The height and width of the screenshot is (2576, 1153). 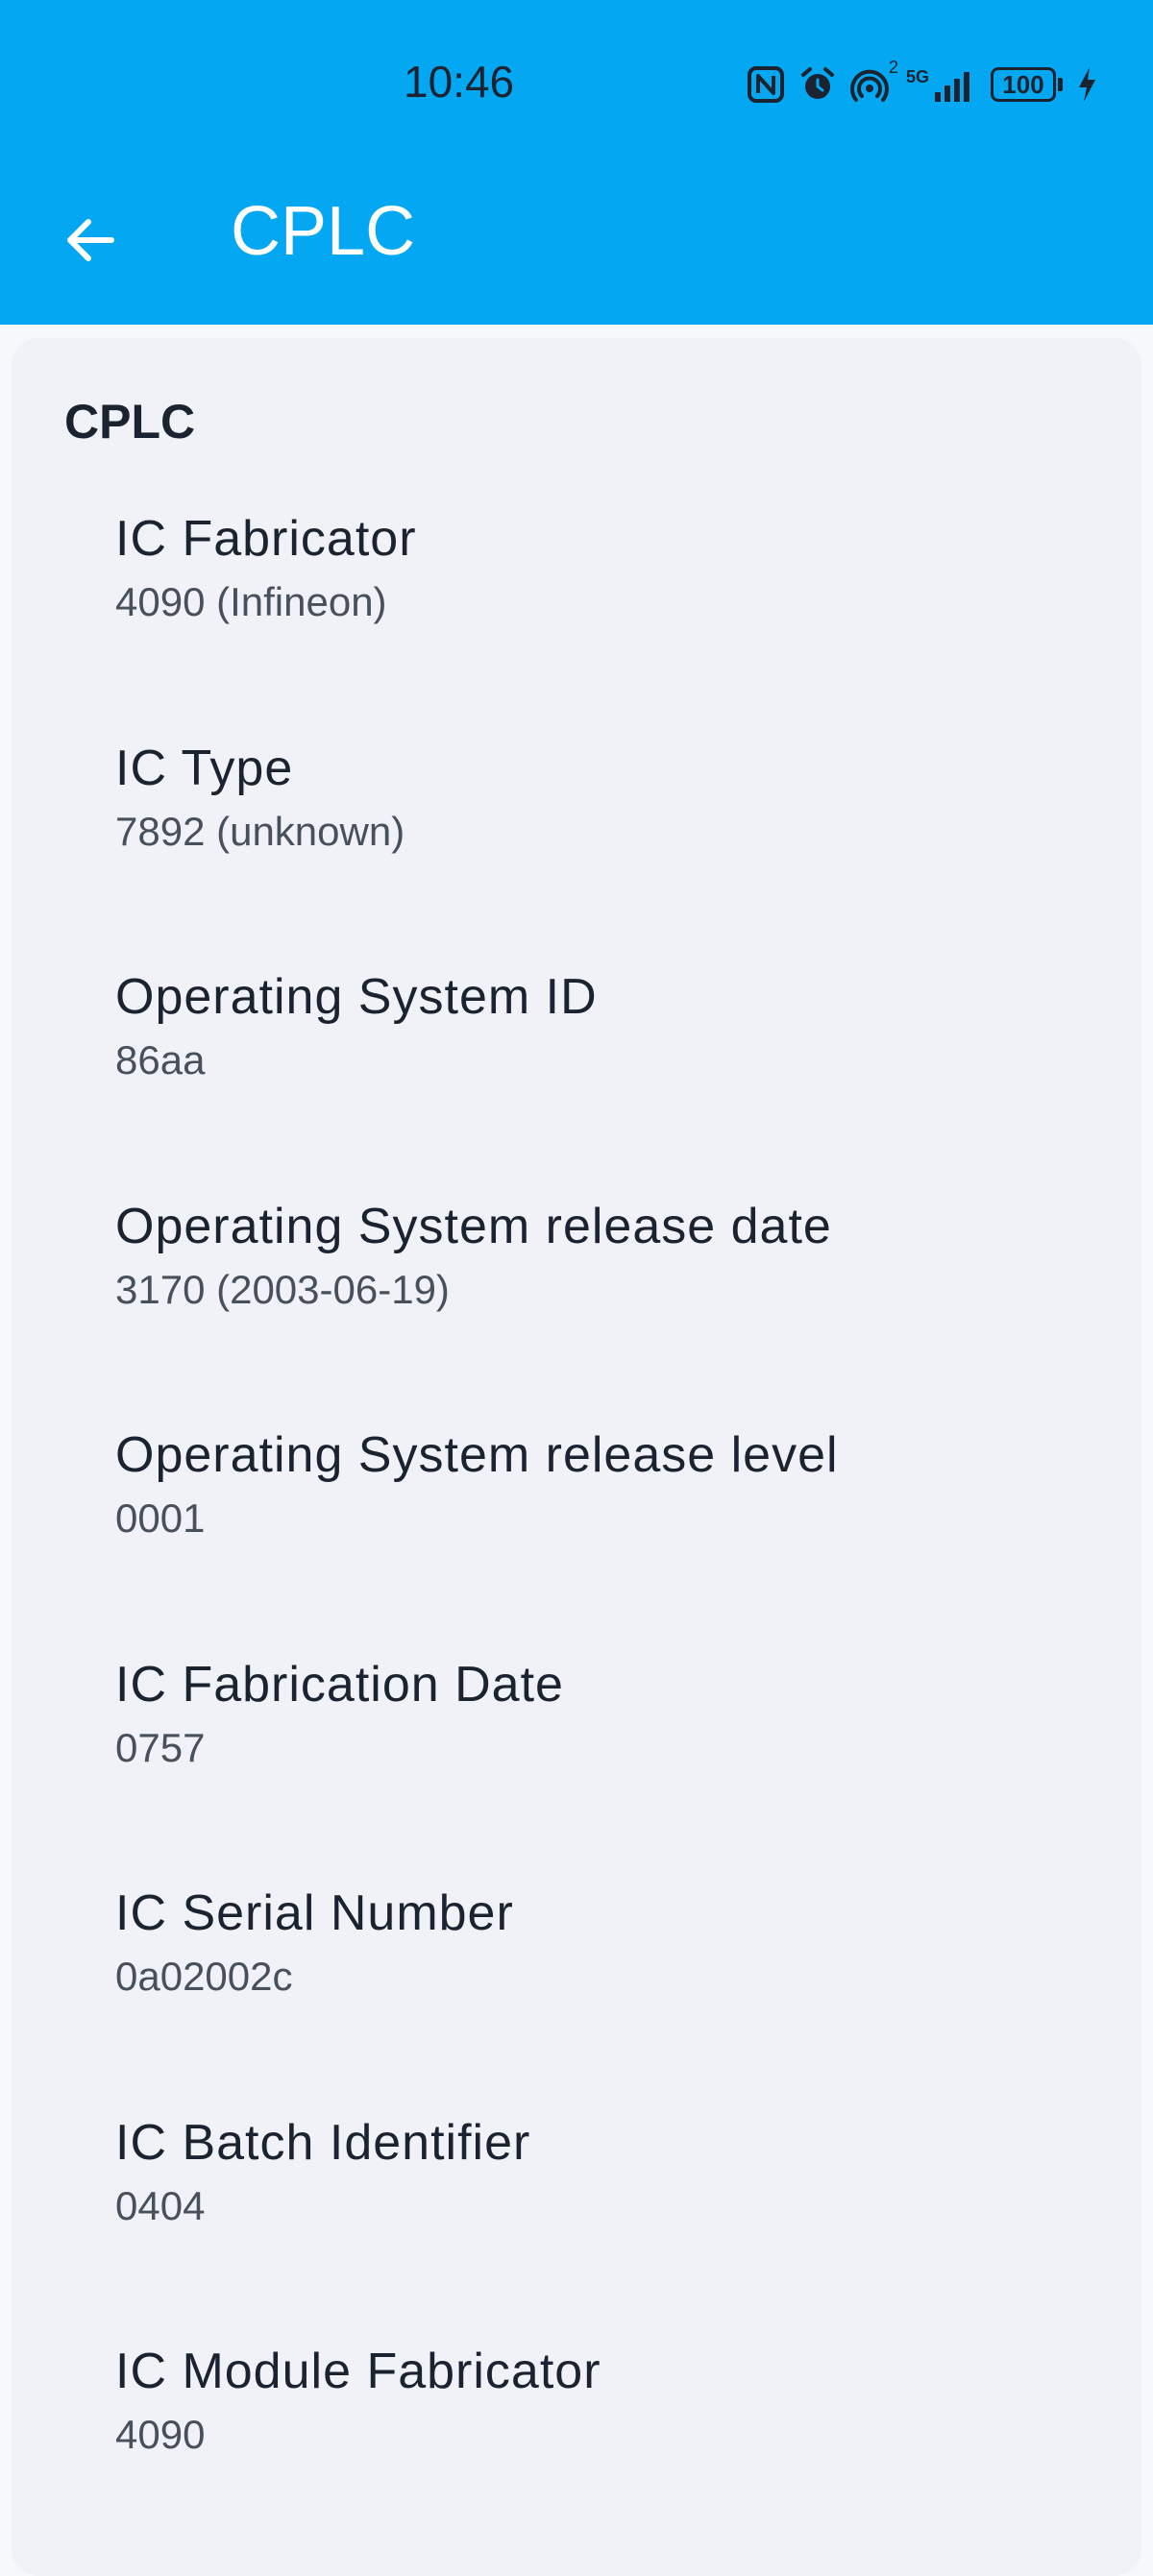 What do you see at coordinates (266, 539) in the screenshot?
I see `item-label: IC Fabricator` at bounding box center [266, 539].